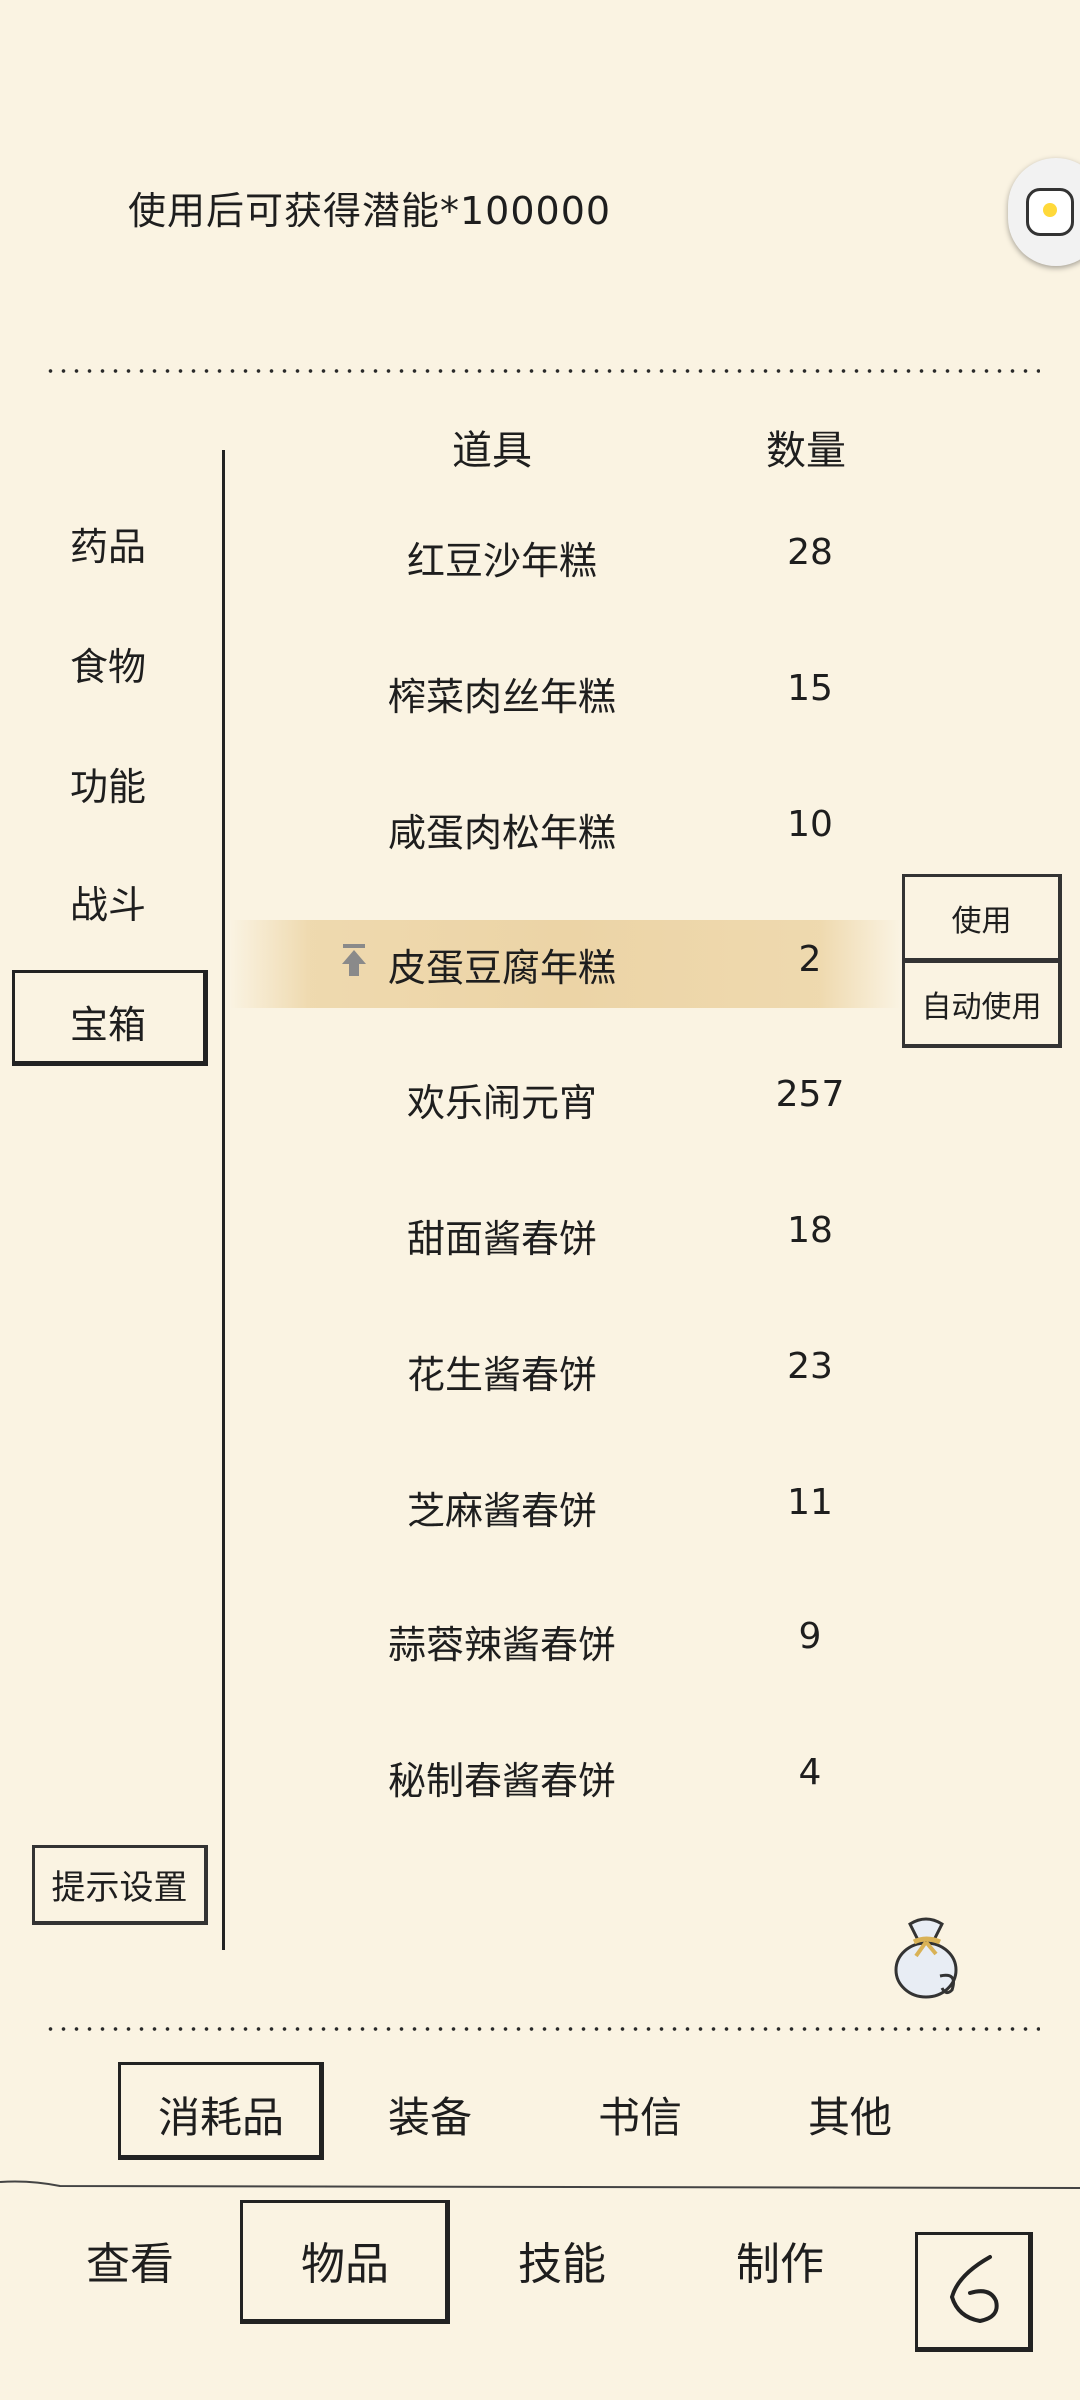  Describe the element at coordinates (502, 964) in the screenshot. I see `list-item-name-selected: 皮蛋豆腐年糕` at that location.